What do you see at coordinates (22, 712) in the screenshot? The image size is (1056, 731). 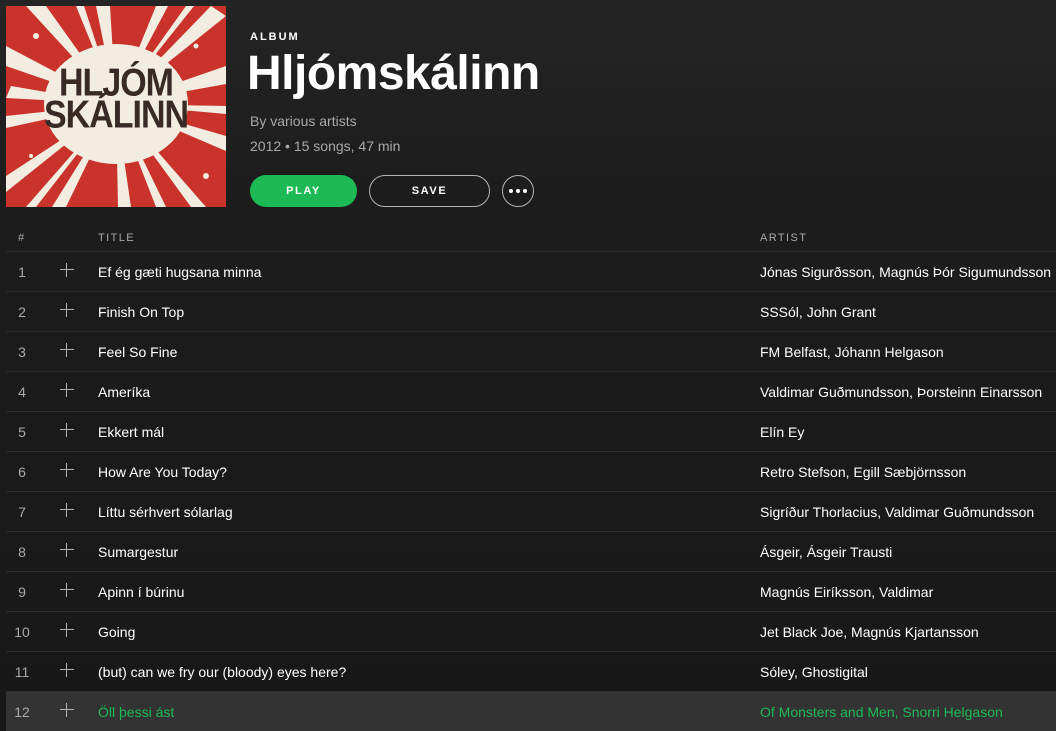 I see `track-number: 12` at bounding box center [22, 712].